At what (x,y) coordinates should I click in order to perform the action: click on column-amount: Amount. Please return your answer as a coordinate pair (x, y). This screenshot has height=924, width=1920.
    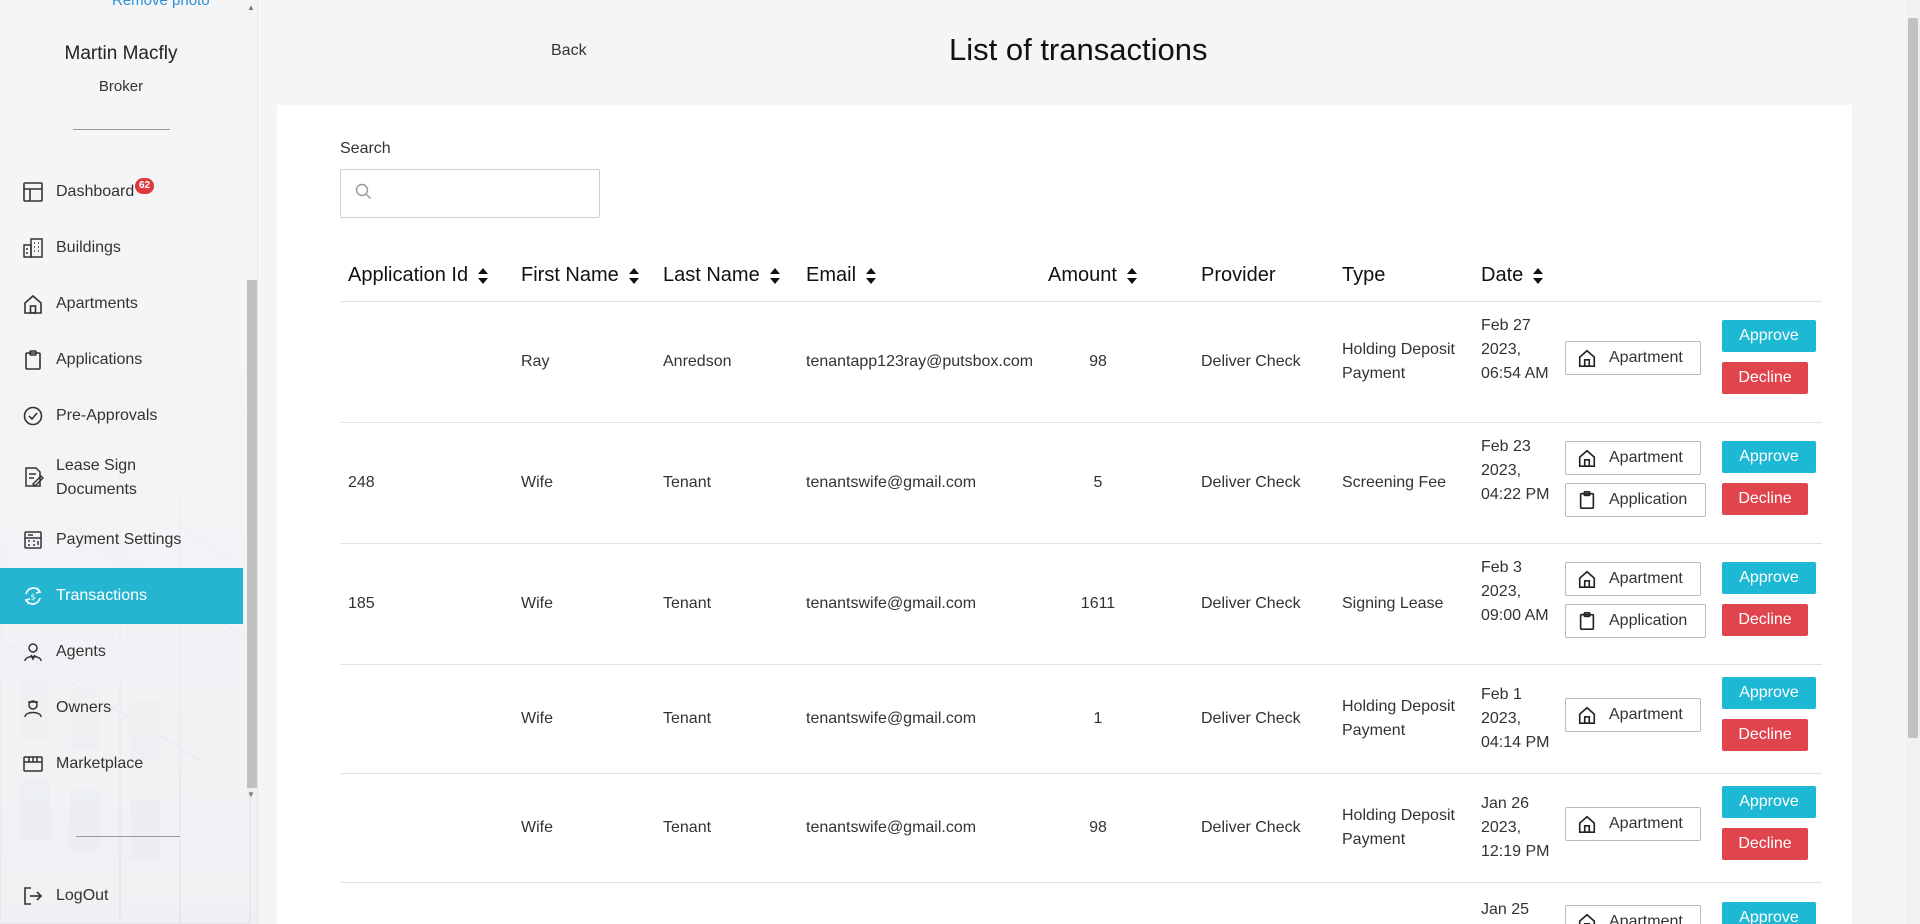
    Looking at the image, I should click on (1093, 275).